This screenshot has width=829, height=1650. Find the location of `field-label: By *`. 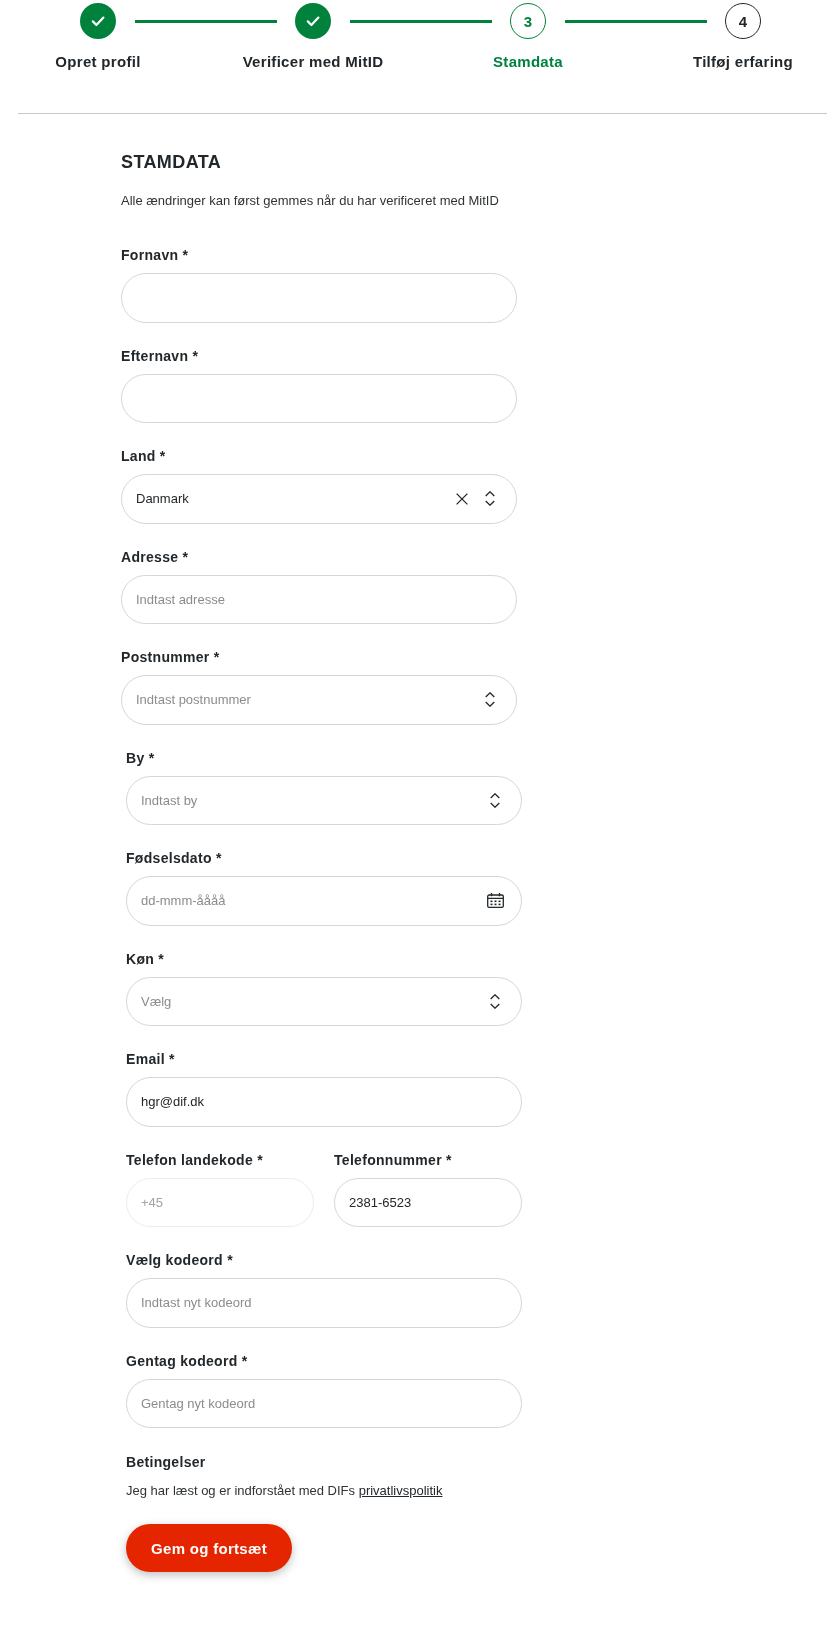

field-label: By * is located at coordinates (140, 757).